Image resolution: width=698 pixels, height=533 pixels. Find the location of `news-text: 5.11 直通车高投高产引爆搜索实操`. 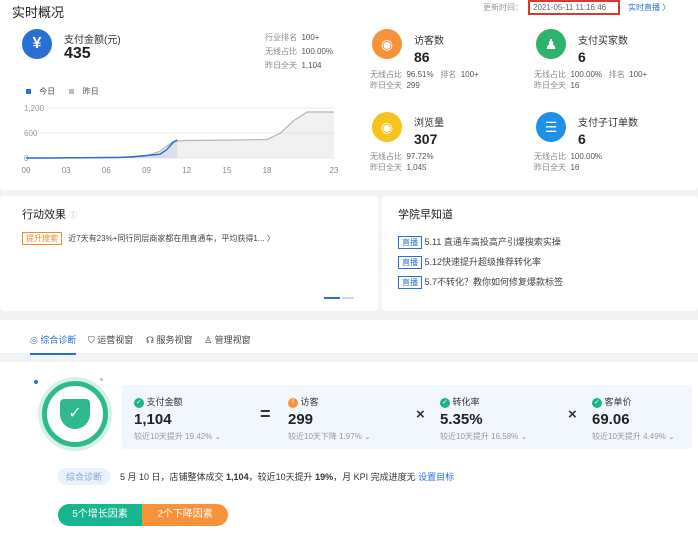

news-text: 5.11 直通车高投高产引爆搜索实操 is located at coordinates (492, 242).